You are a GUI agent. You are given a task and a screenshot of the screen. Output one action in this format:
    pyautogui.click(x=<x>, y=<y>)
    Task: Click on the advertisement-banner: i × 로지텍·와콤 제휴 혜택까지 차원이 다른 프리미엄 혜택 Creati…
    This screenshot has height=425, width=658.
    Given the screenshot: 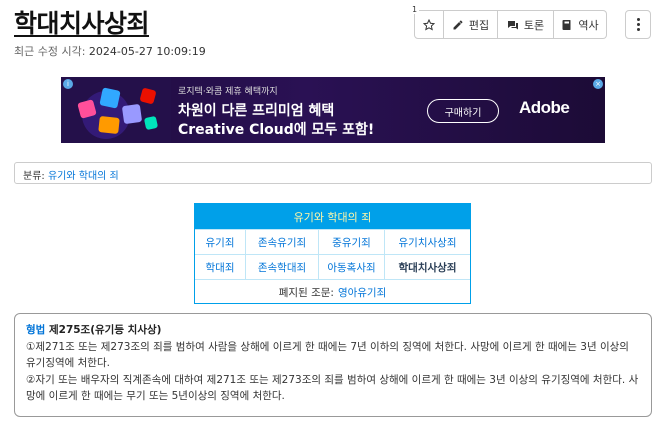 What is the action you would take?
    pyautogui.click(x=333, y=110)
    